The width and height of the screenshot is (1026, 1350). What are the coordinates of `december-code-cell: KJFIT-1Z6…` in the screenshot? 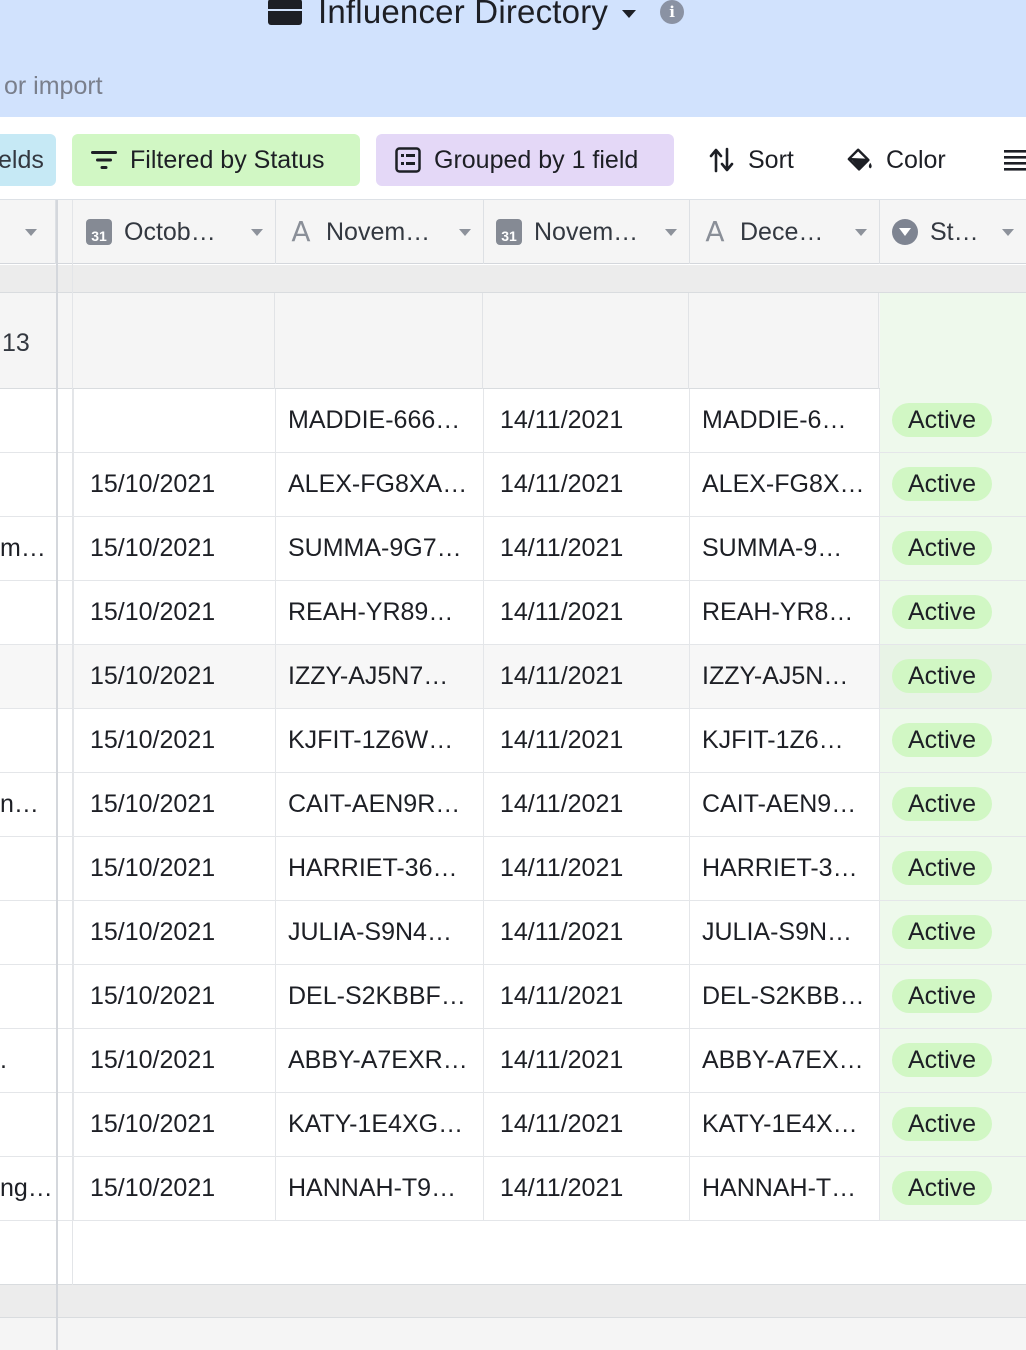 It's located at (785, 740).